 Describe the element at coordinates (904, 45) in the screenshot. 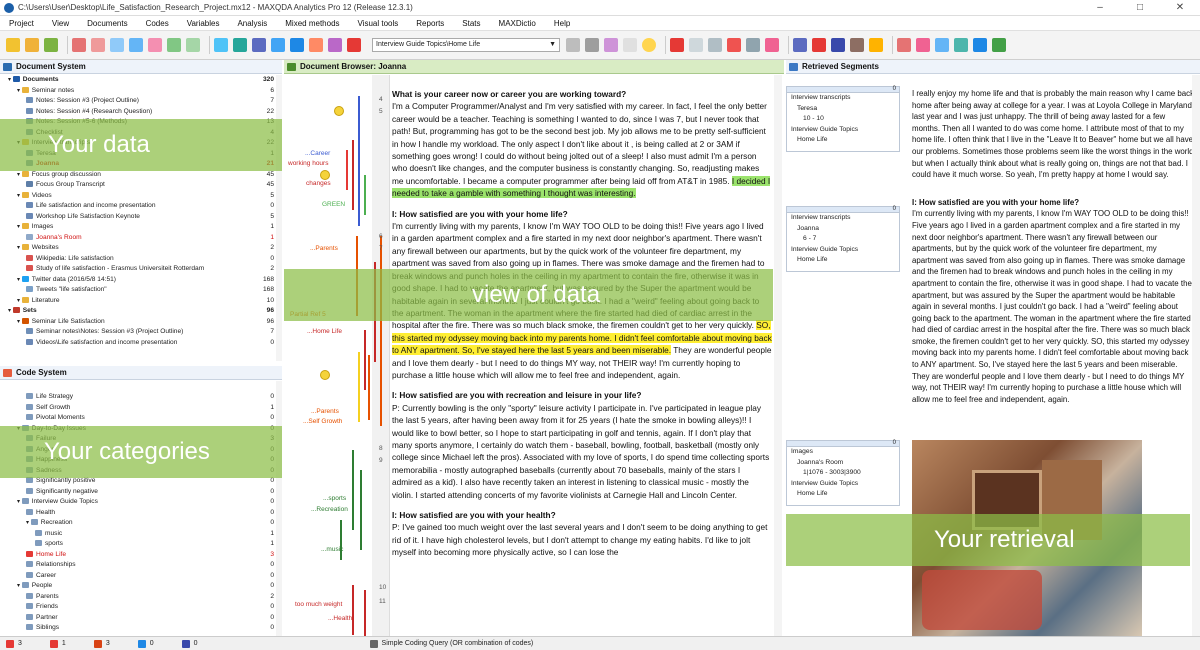

I see `report-icon` at that location.